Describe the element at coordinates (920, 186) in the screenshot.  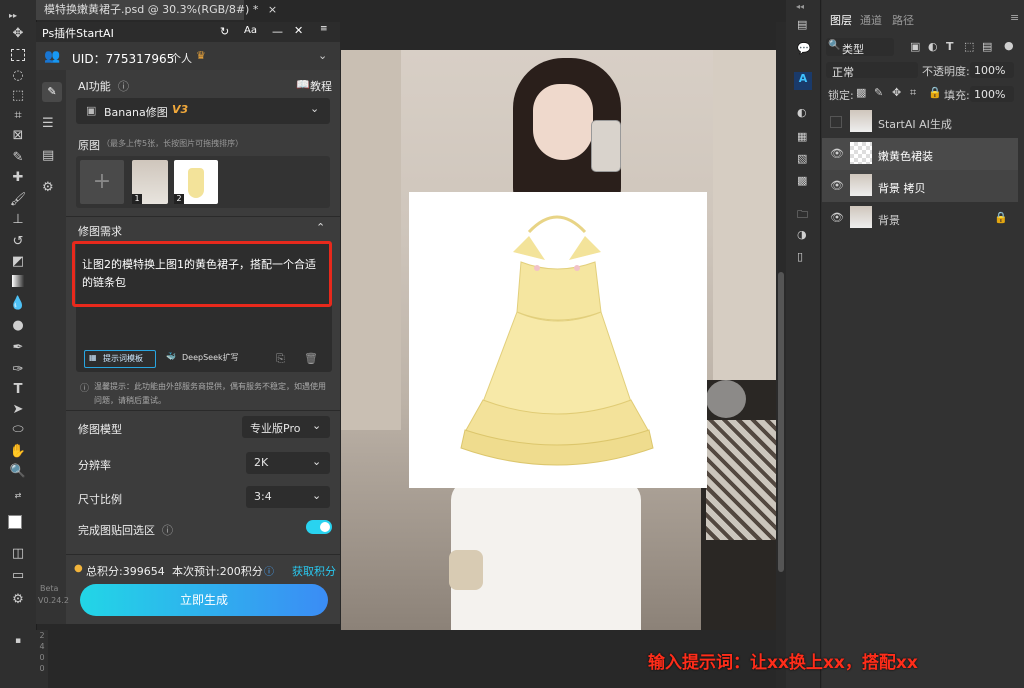
I see `layer-row: 👁 背景 拷贝` at that location.